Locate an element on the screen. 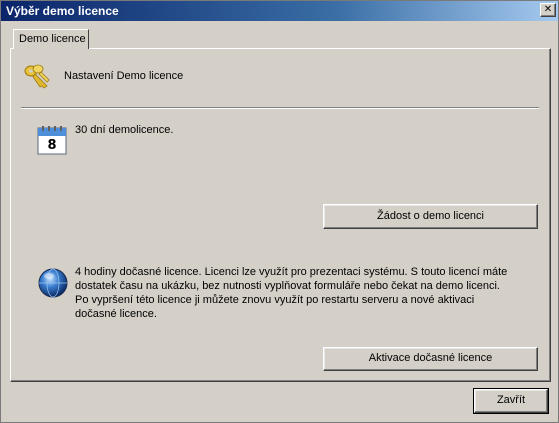 The image size is (559, 423). tab-label: Demo licence is located at coordinates (52, 39).